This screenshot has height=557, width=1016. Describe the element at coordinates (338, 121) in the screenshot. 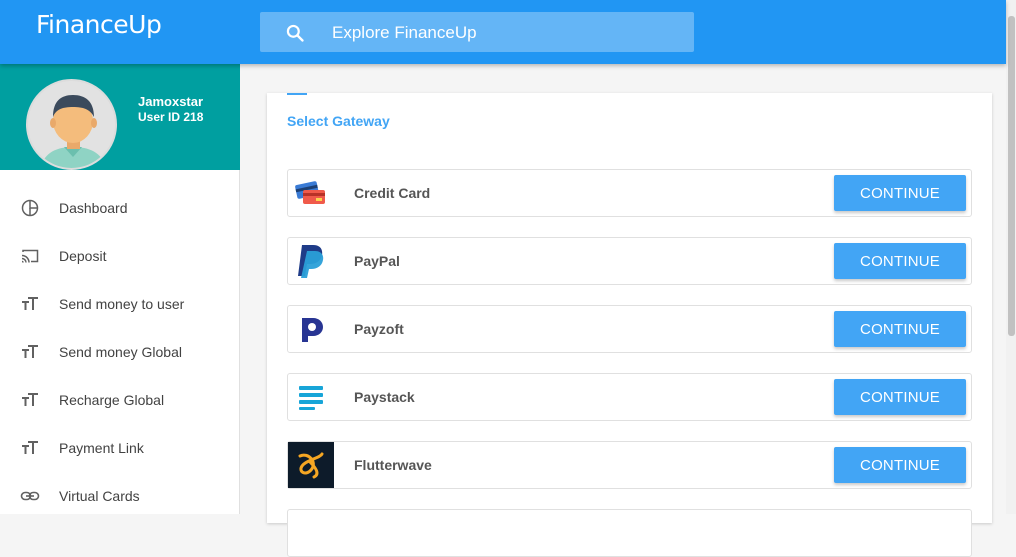

I see `page-title: Select Gateway` at that location.